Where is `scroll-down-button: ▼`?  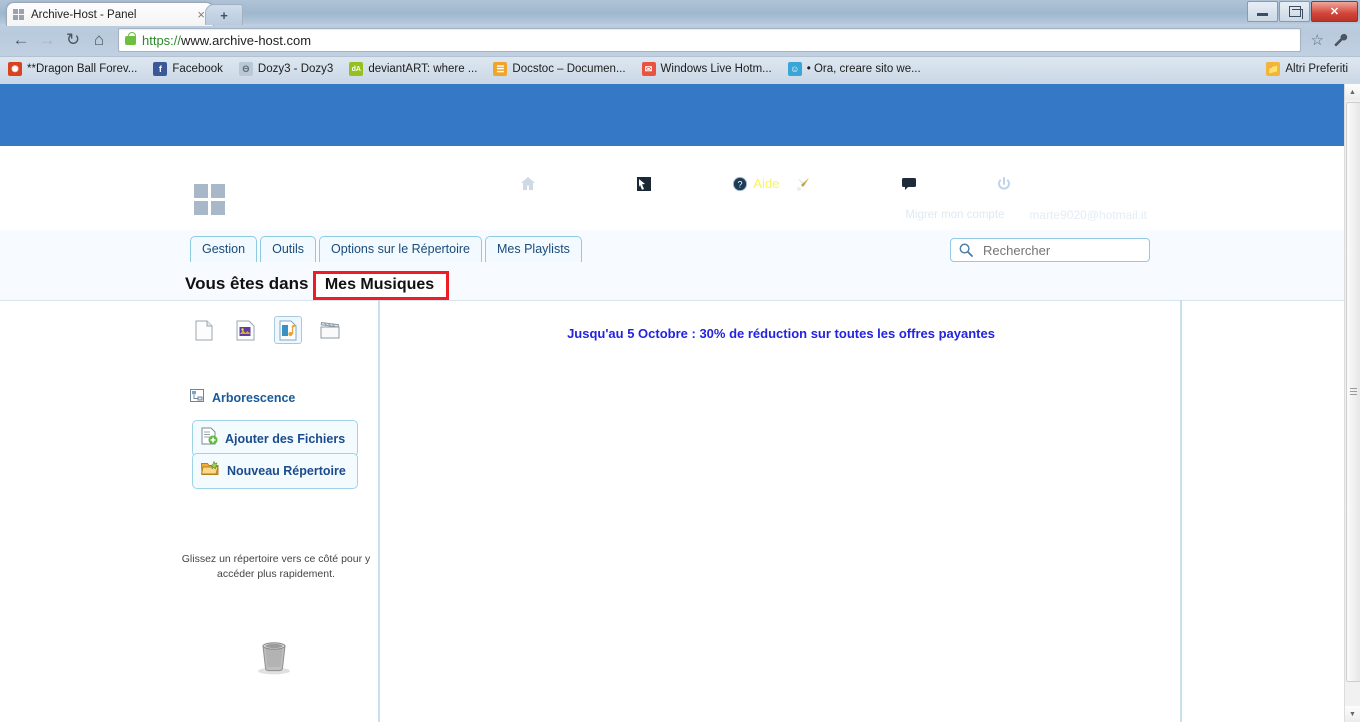
scroll-down-button: ▼ is located at coordinates (1352, 714).